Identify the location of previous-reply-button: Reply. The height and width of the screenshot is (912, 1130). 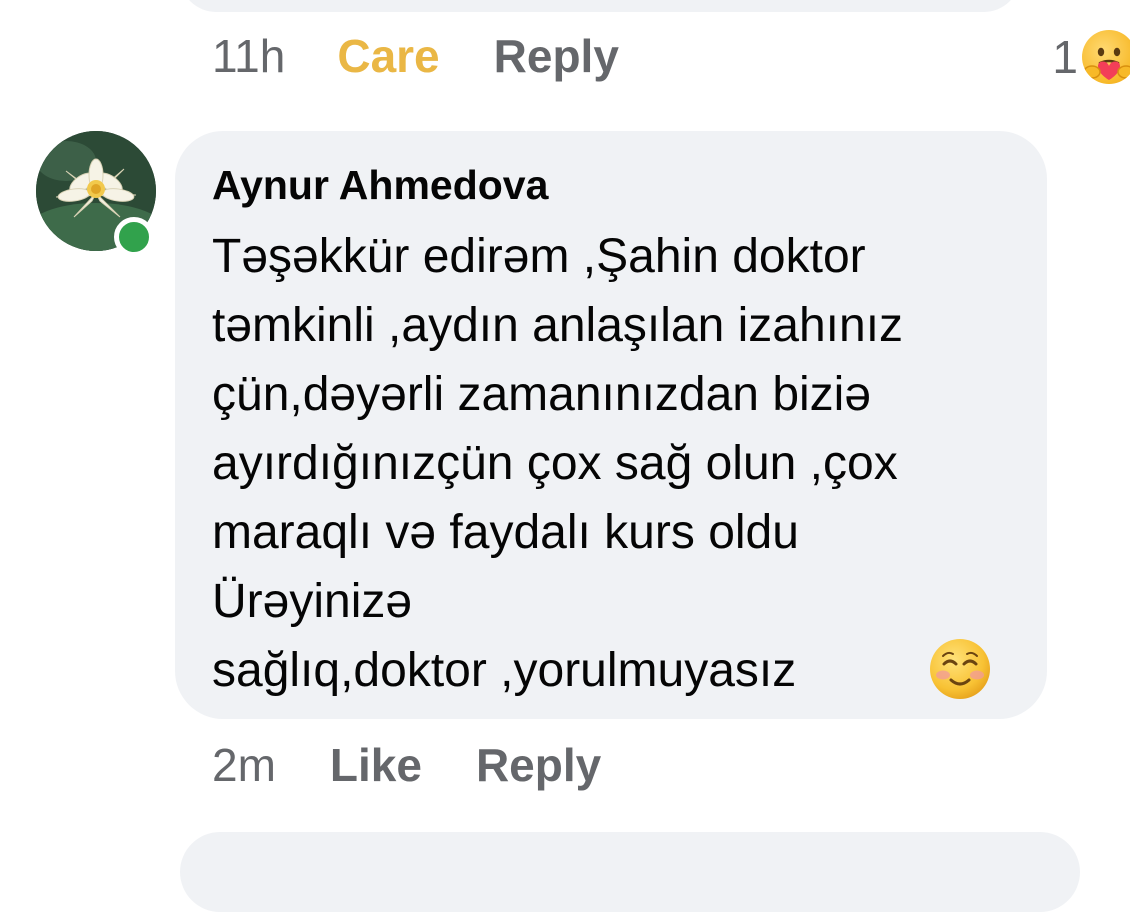
(556, 56).